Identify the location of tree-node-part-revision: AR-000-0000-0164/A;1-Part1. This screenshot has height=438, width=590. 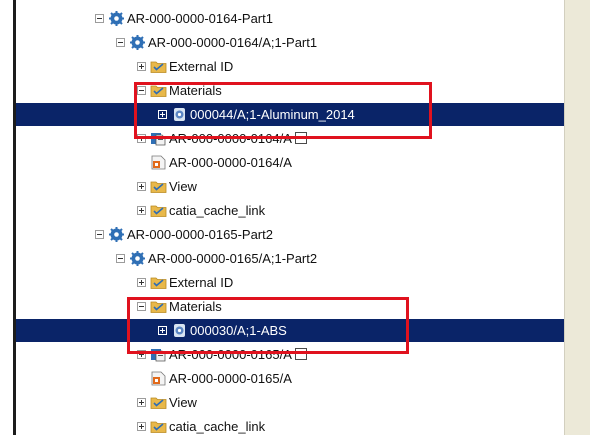
(290, 42).